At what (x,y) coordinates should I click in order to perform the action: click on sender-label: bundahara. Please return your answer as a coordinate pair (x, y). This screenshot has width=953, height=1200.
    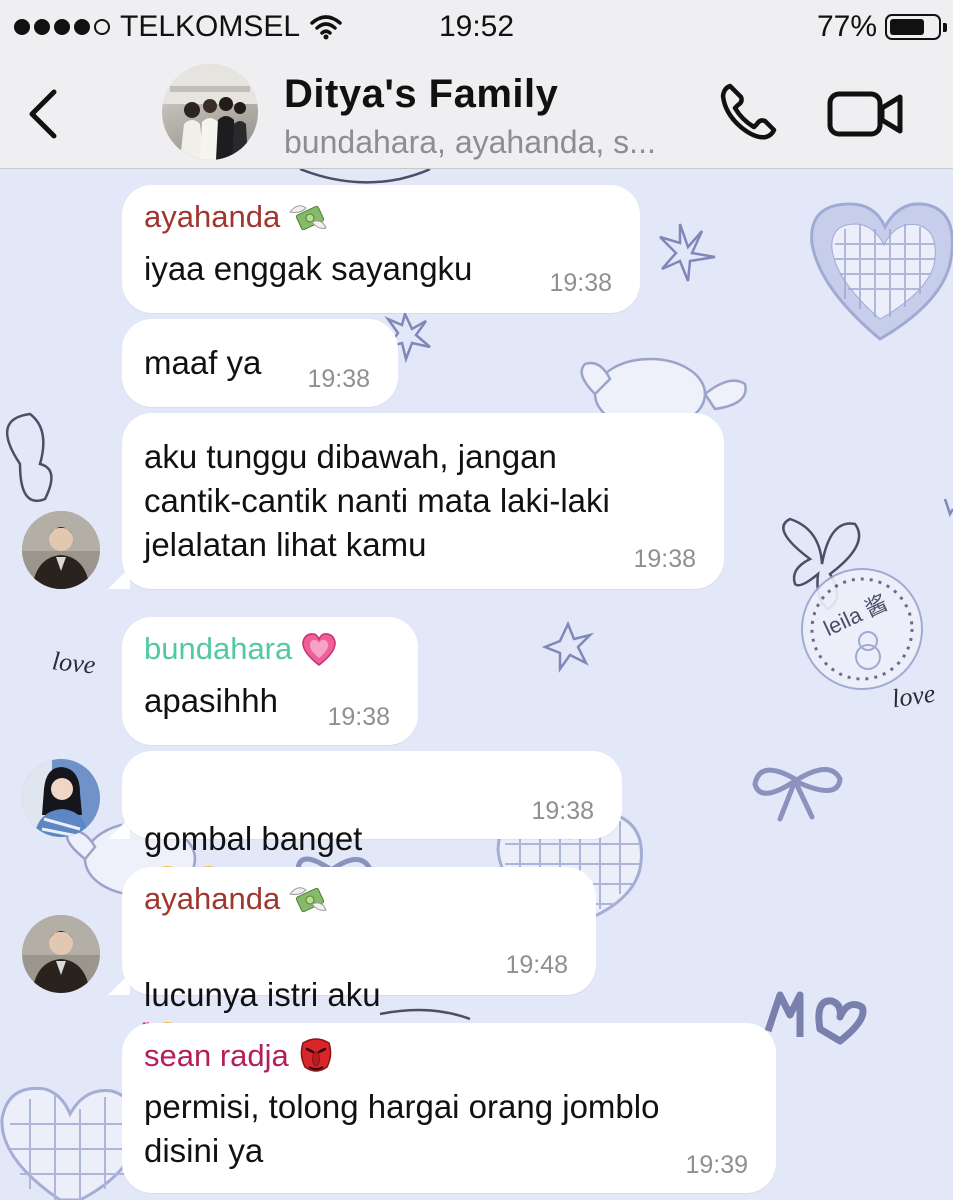
    Looking at the image, I should click on (218, 648).